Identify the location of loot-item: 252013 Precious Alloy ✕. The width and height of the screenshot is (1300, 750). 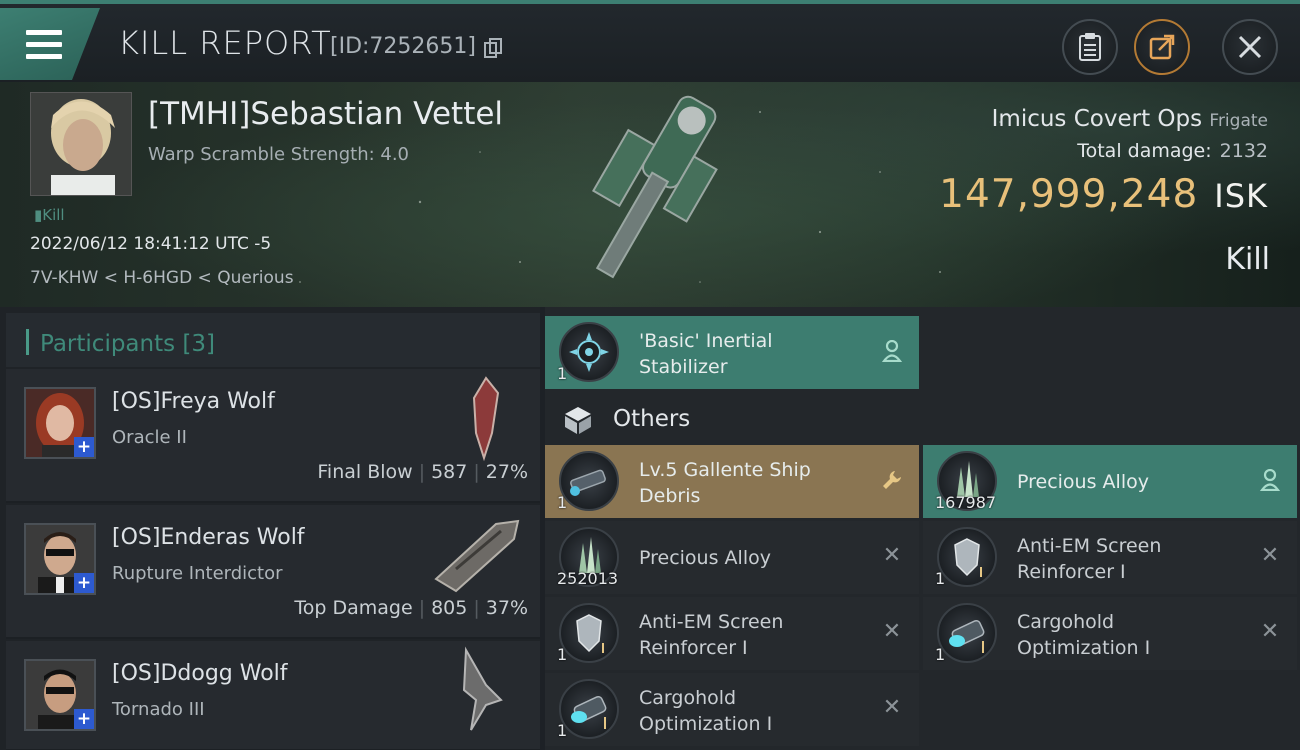
(732, 557).